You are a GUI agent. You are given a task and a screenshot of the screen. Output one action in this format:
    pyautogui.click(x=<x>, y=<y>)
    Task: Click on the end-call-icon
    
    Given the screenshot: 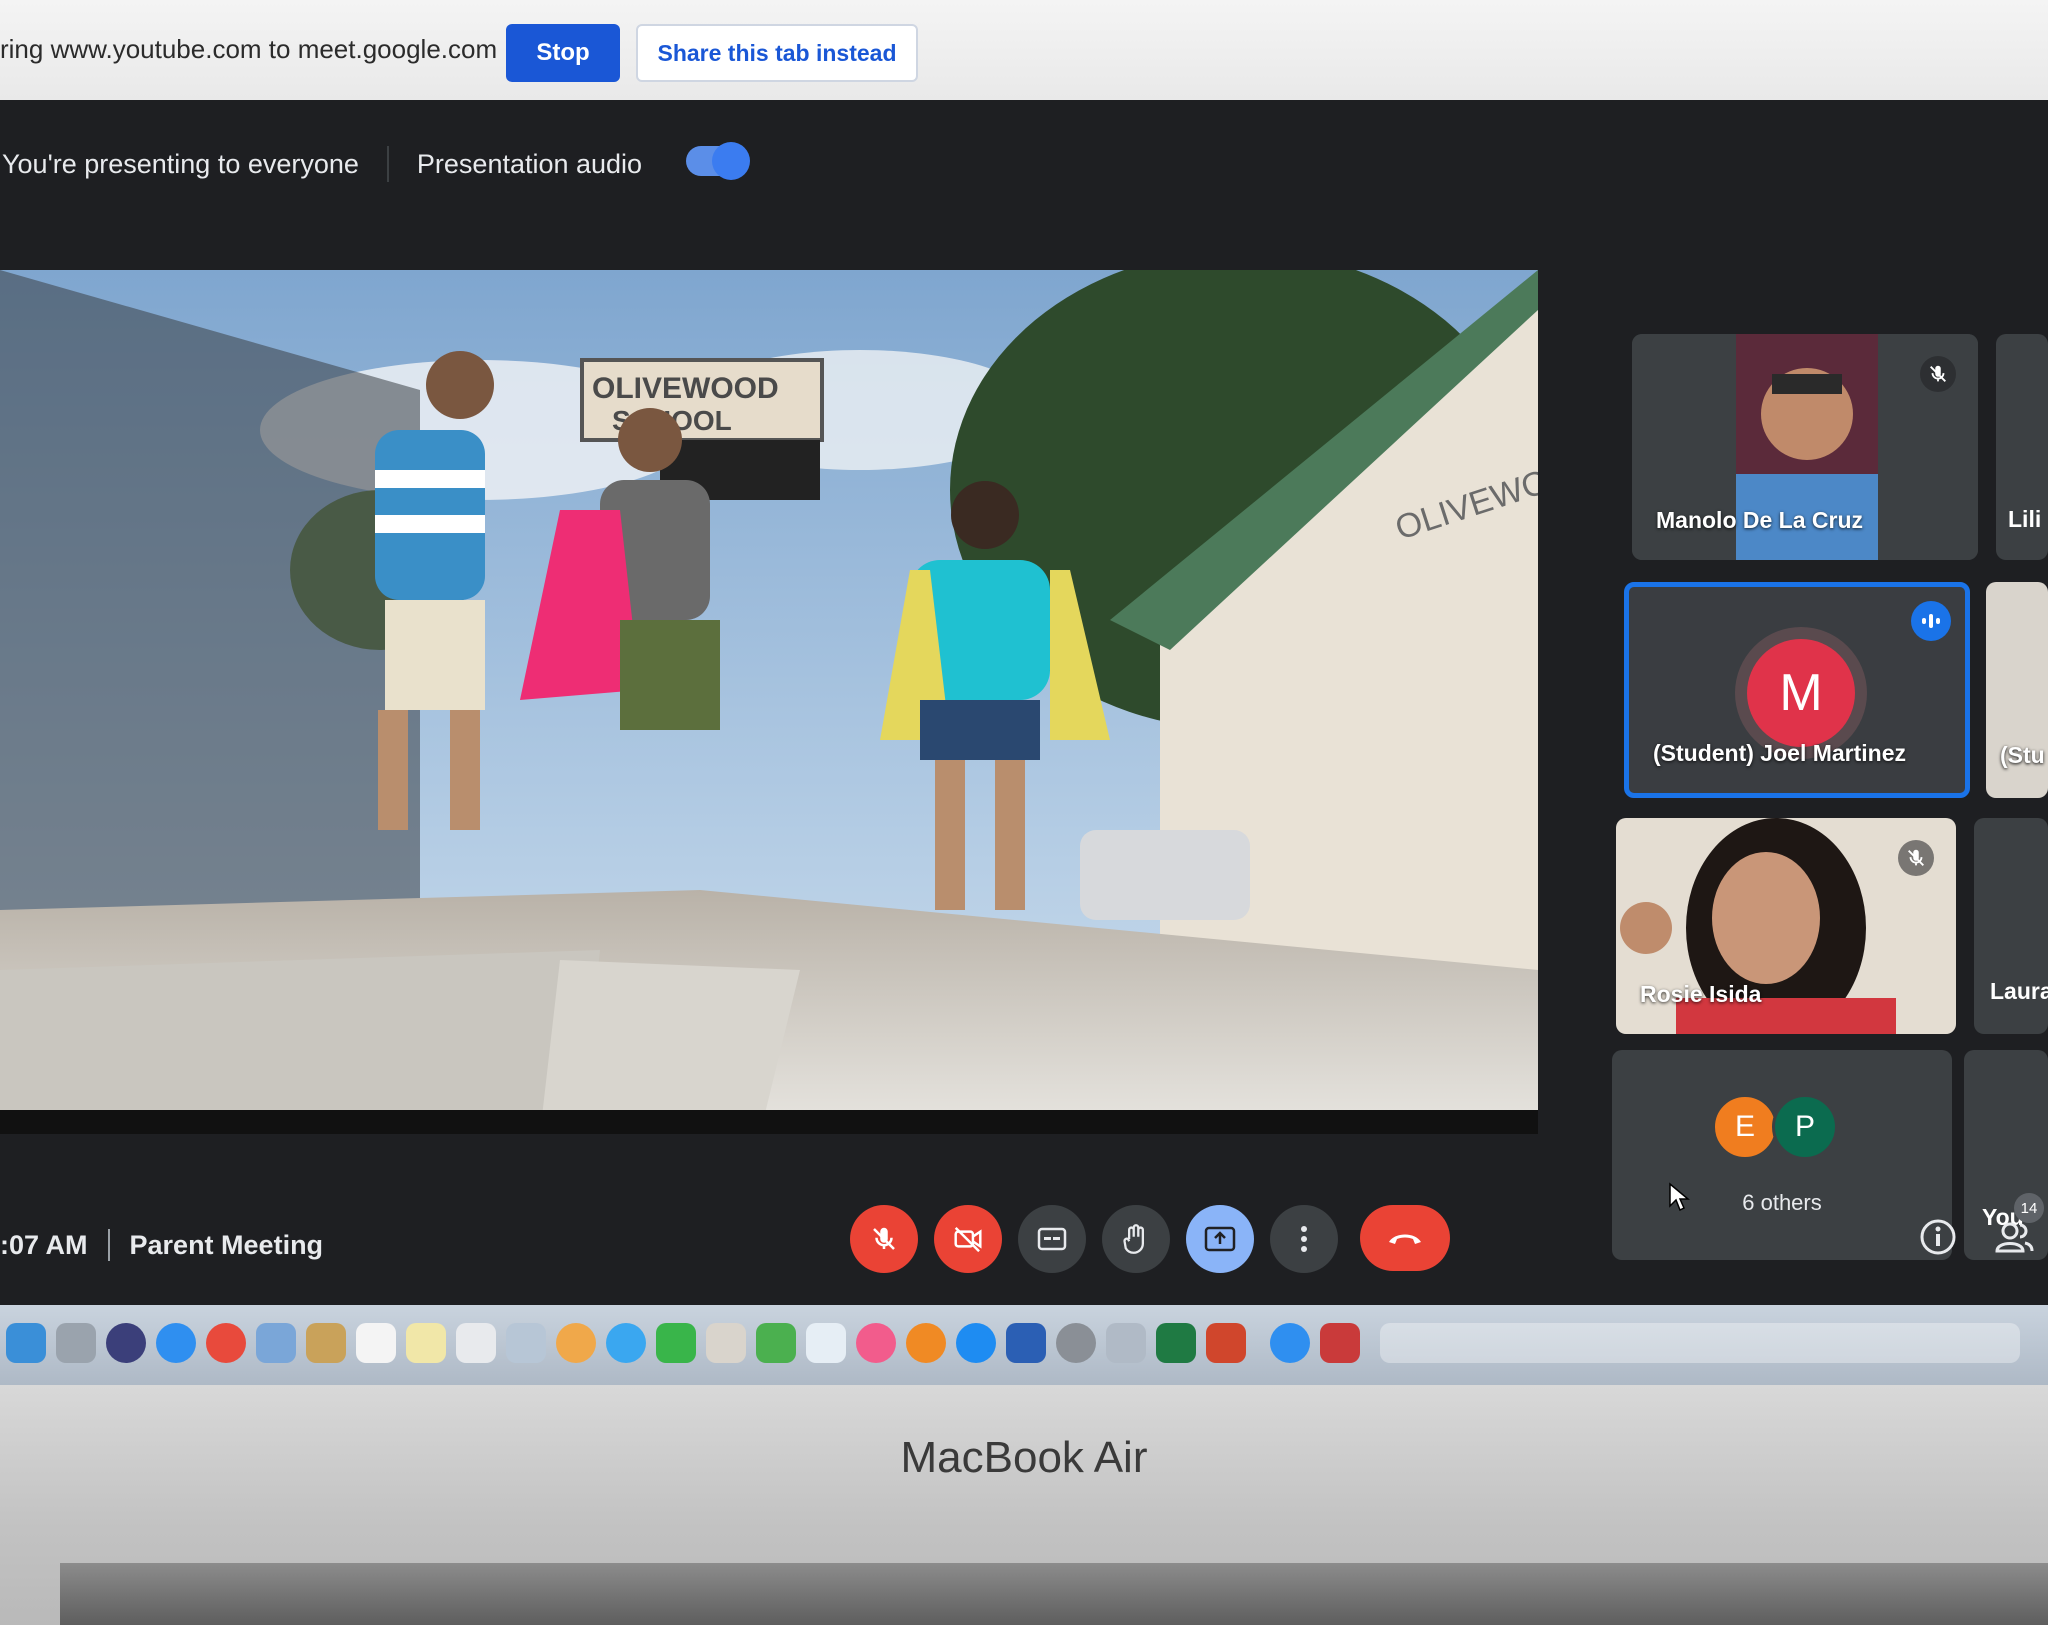 What is the action you would take?
    pyautogui.click(x=1405, y=1239)
    